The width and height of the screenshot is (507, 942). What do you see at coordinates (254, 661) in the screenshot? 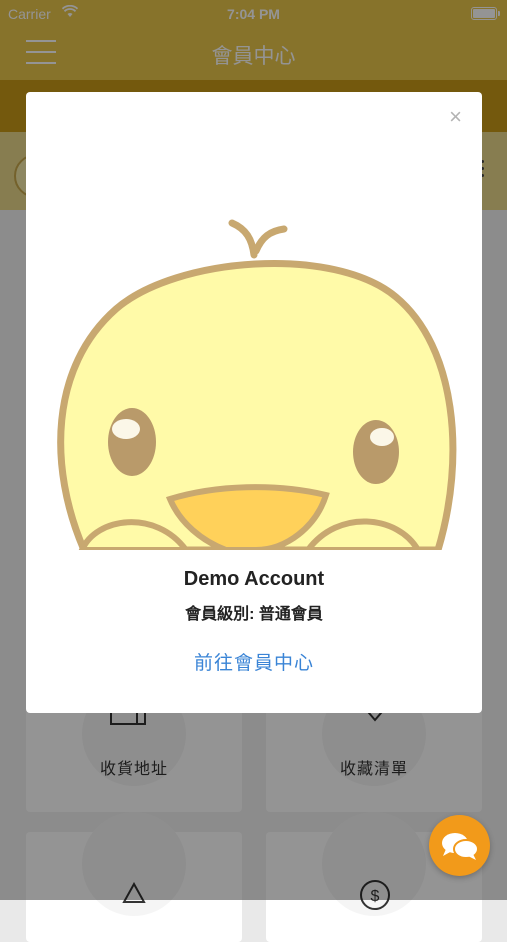
I see `goto-member-center-link: 前往會員中心` at bounding box center [254, 661].